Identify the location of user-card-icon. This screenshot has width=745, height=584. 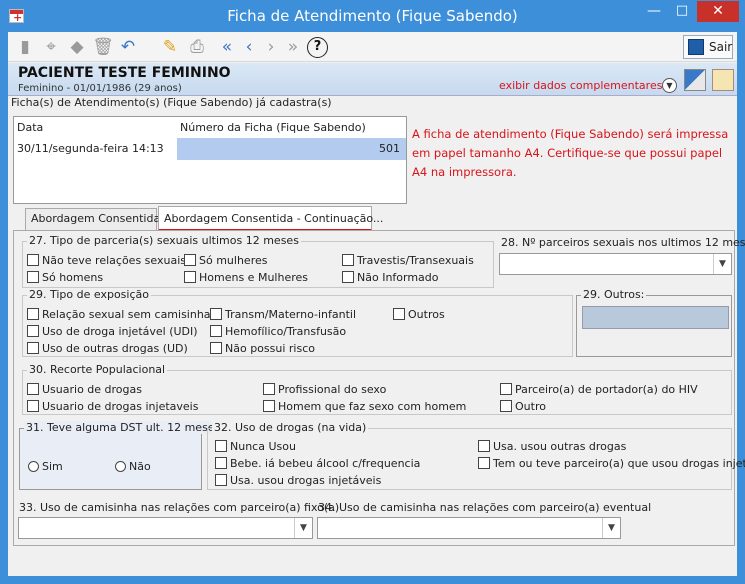
(723, 80).